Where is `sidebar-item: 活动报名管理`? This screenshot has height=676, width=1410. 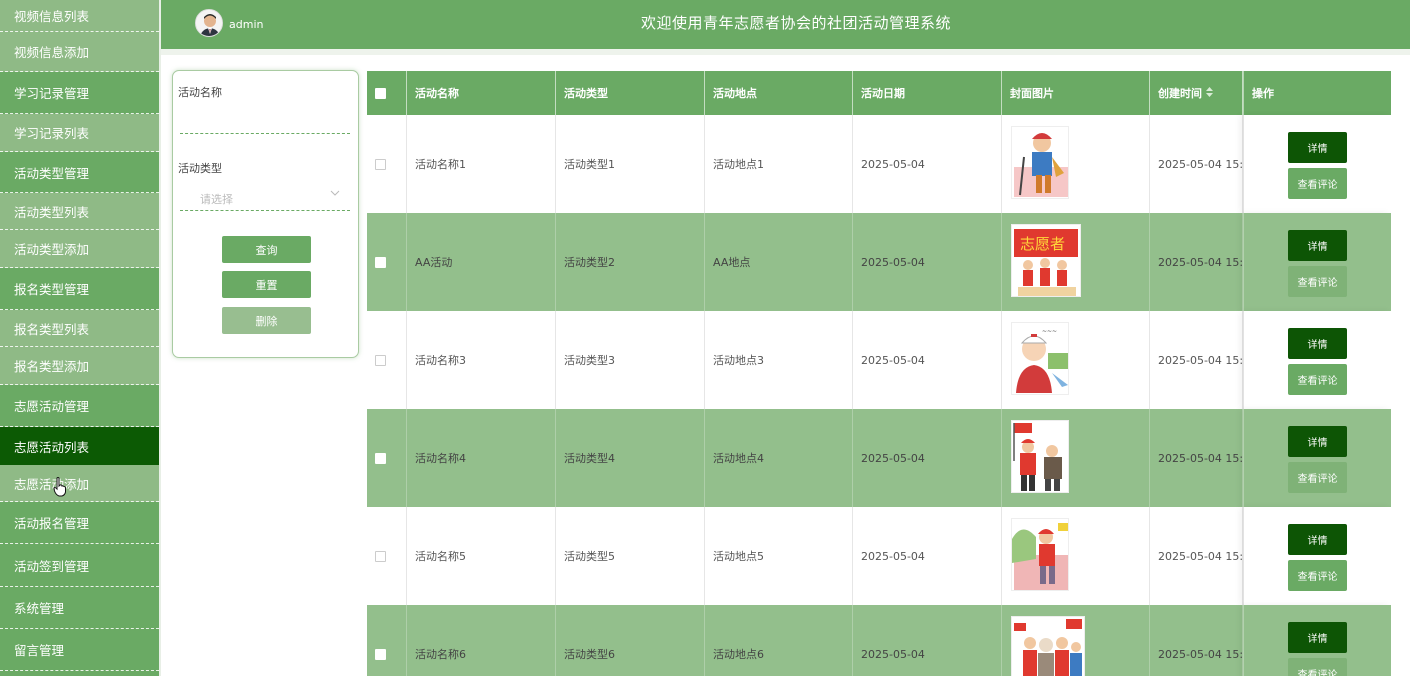 sidebar-item: 活动报名管理 is located at coordinates (79, 523).